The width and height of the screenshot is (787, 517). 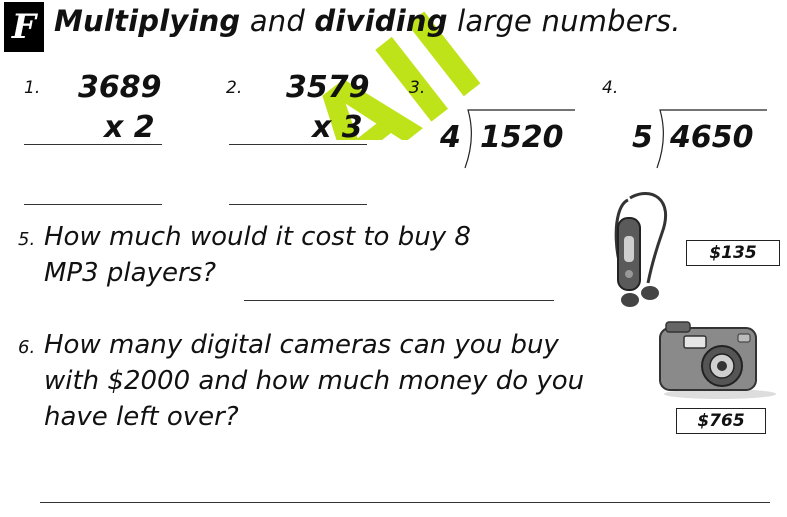 I want to click on problem-4-number: 4., so click(x=610, y=88).